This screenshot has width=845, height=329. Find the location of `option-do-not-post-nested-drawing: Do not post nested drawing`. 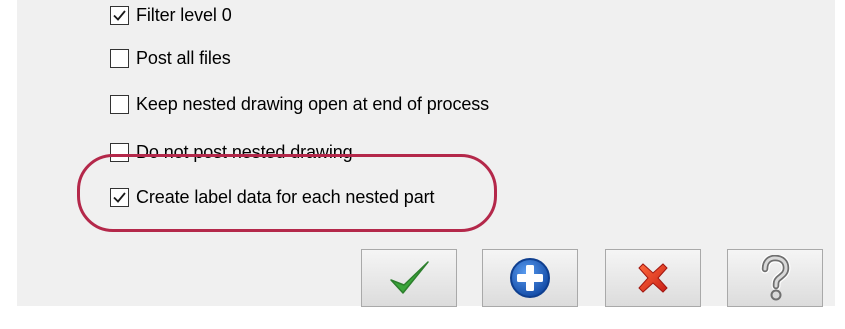

option-do-not-post-nested-drawing: Do not post nested drawing is located at coordinates (231, 152).